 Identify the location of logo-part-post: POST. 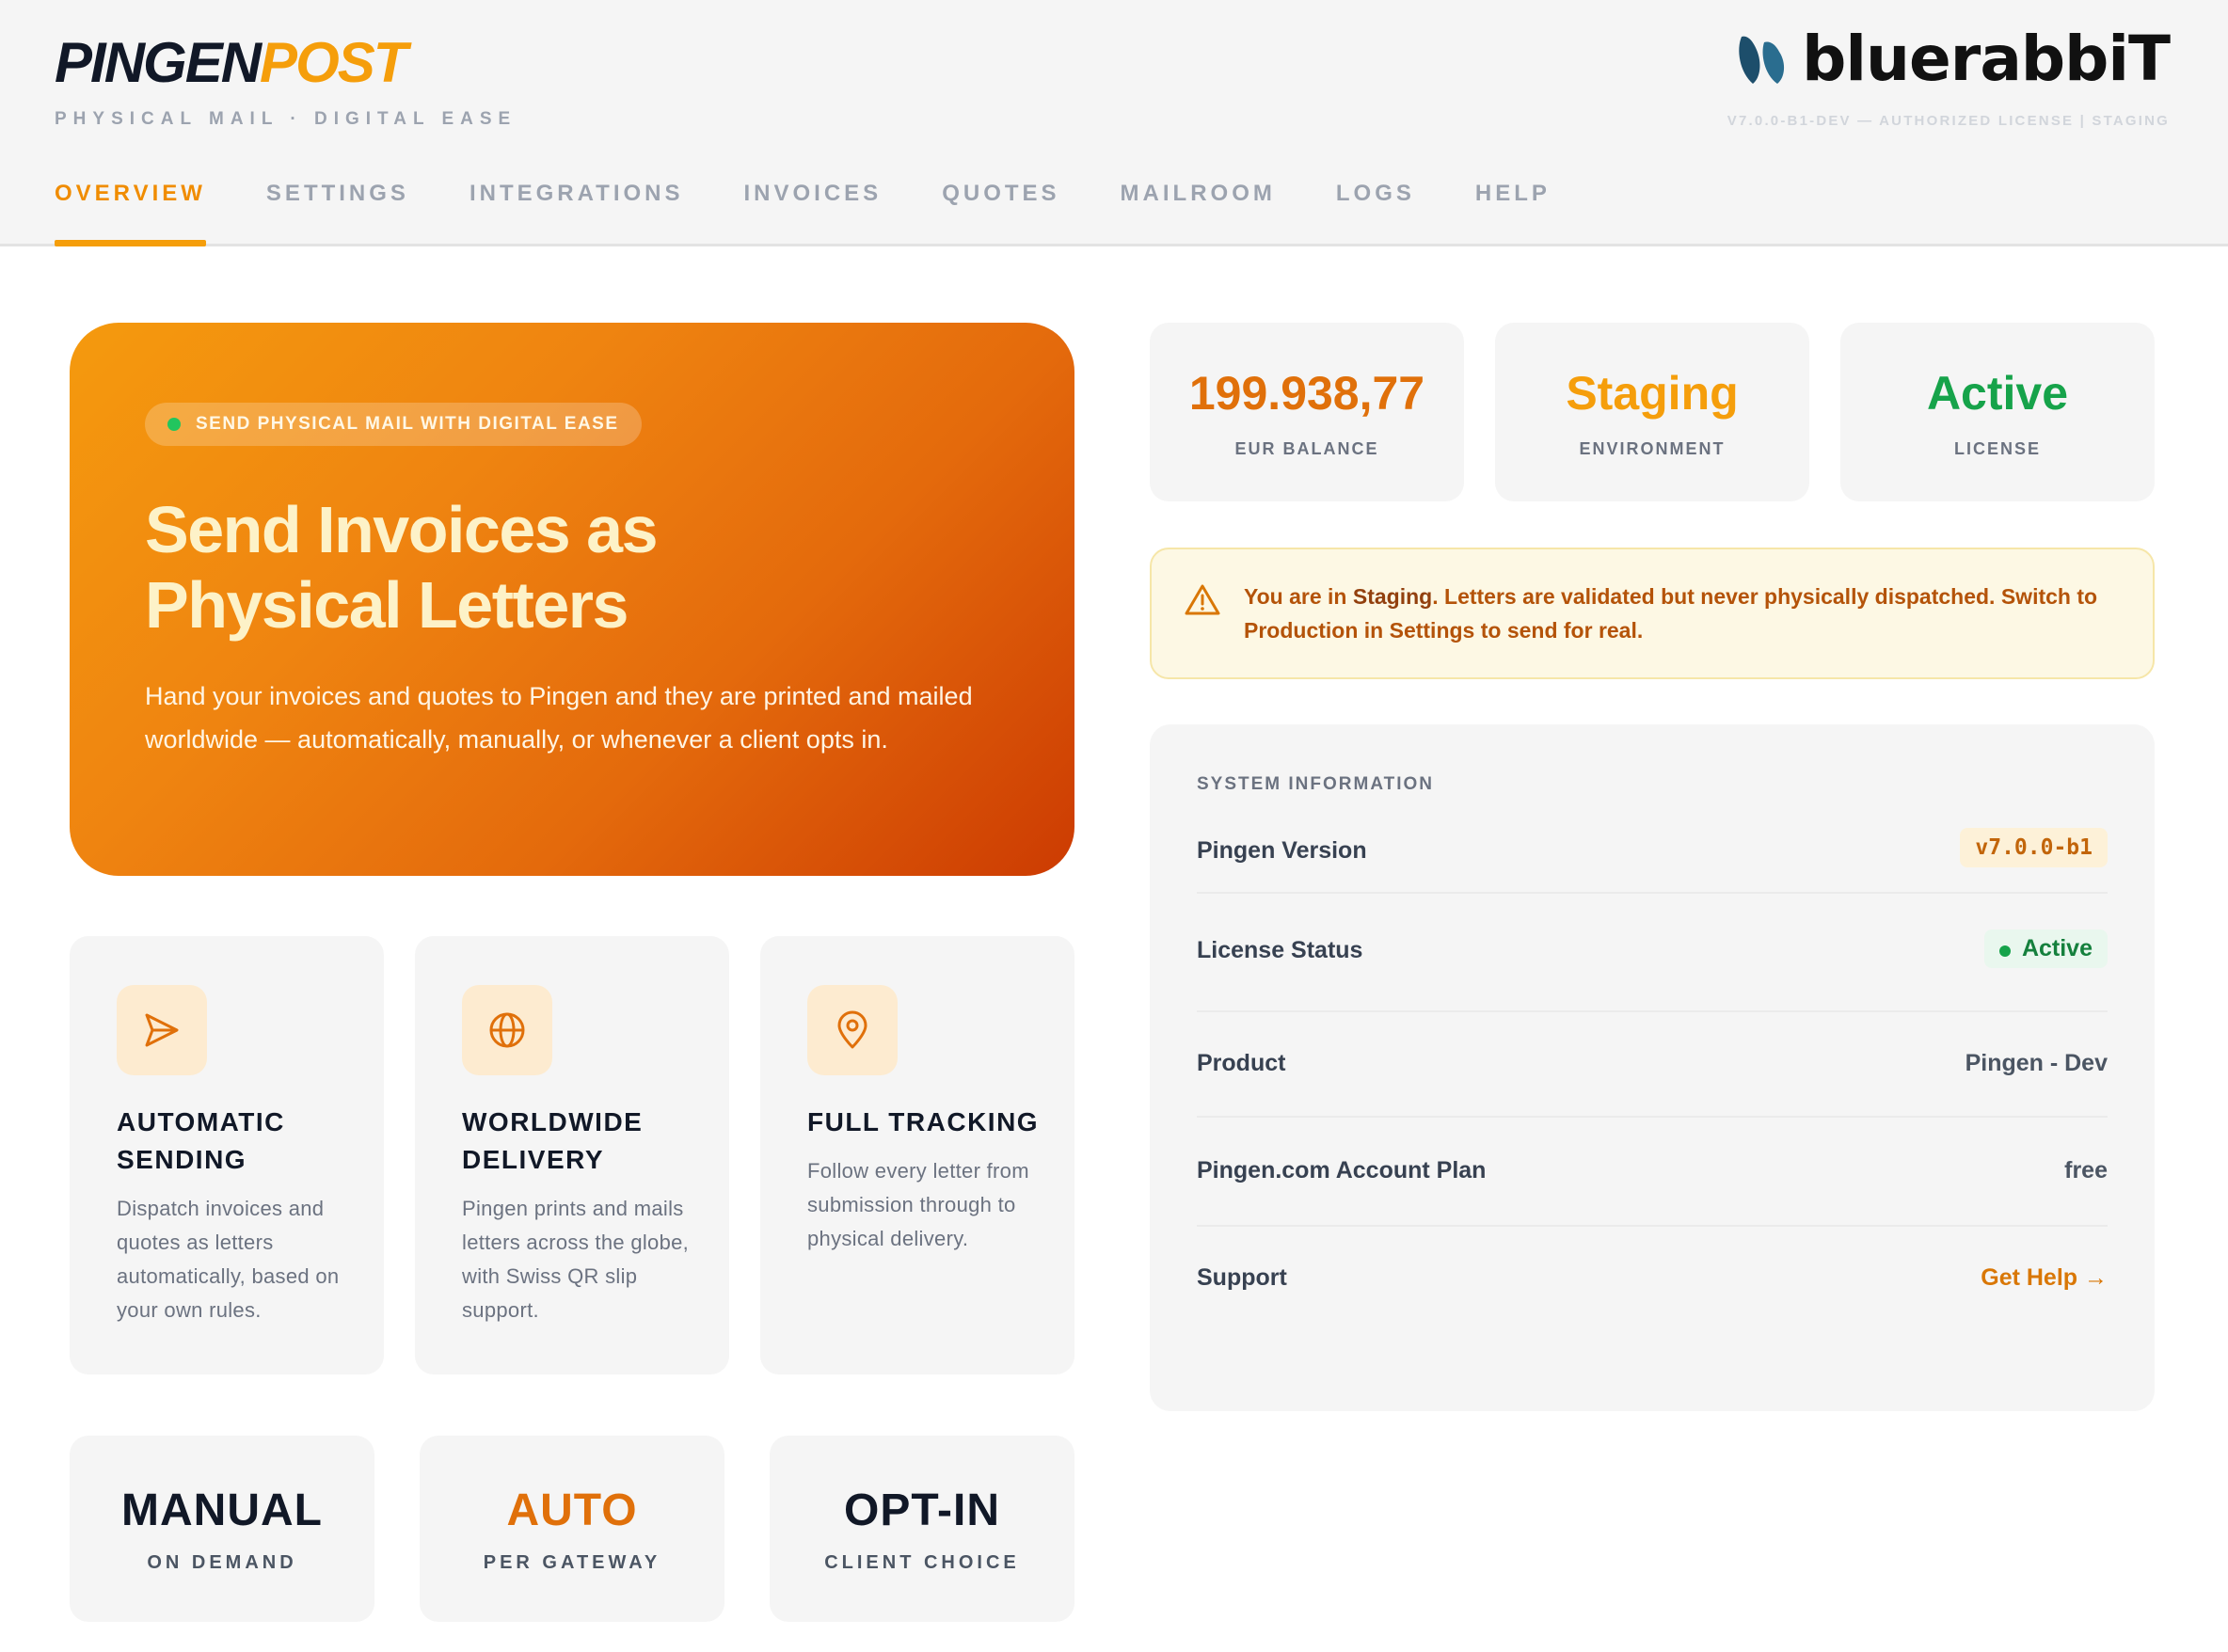
(333, 62).